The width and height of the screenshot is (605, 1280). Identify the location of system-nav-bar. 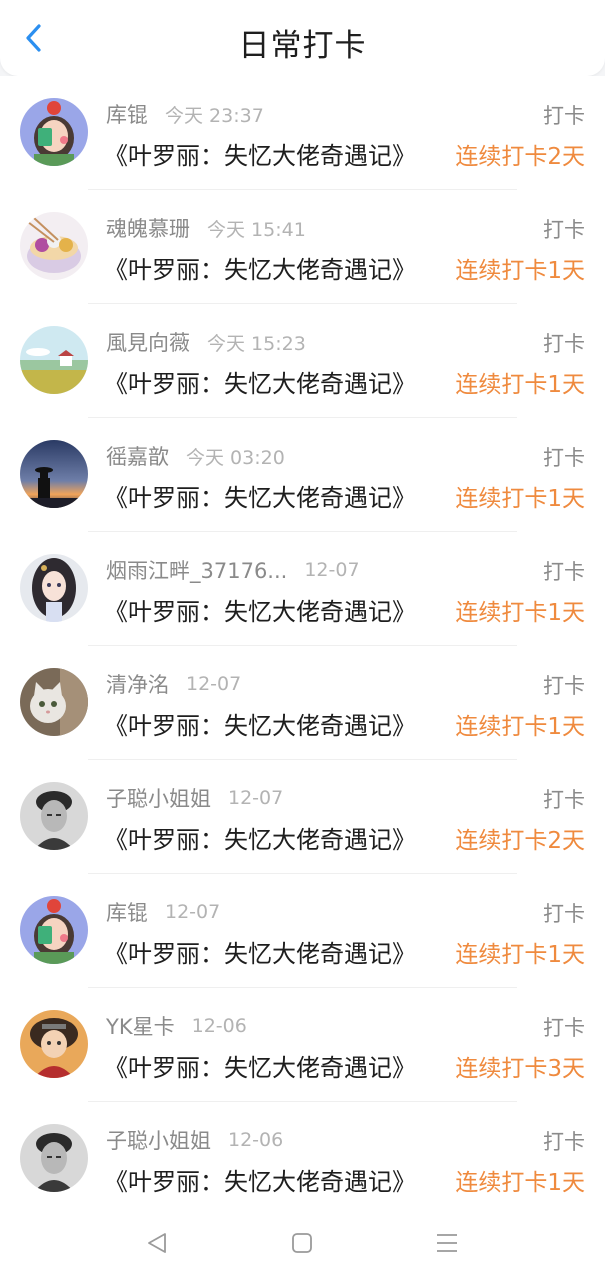
(302, 1243).